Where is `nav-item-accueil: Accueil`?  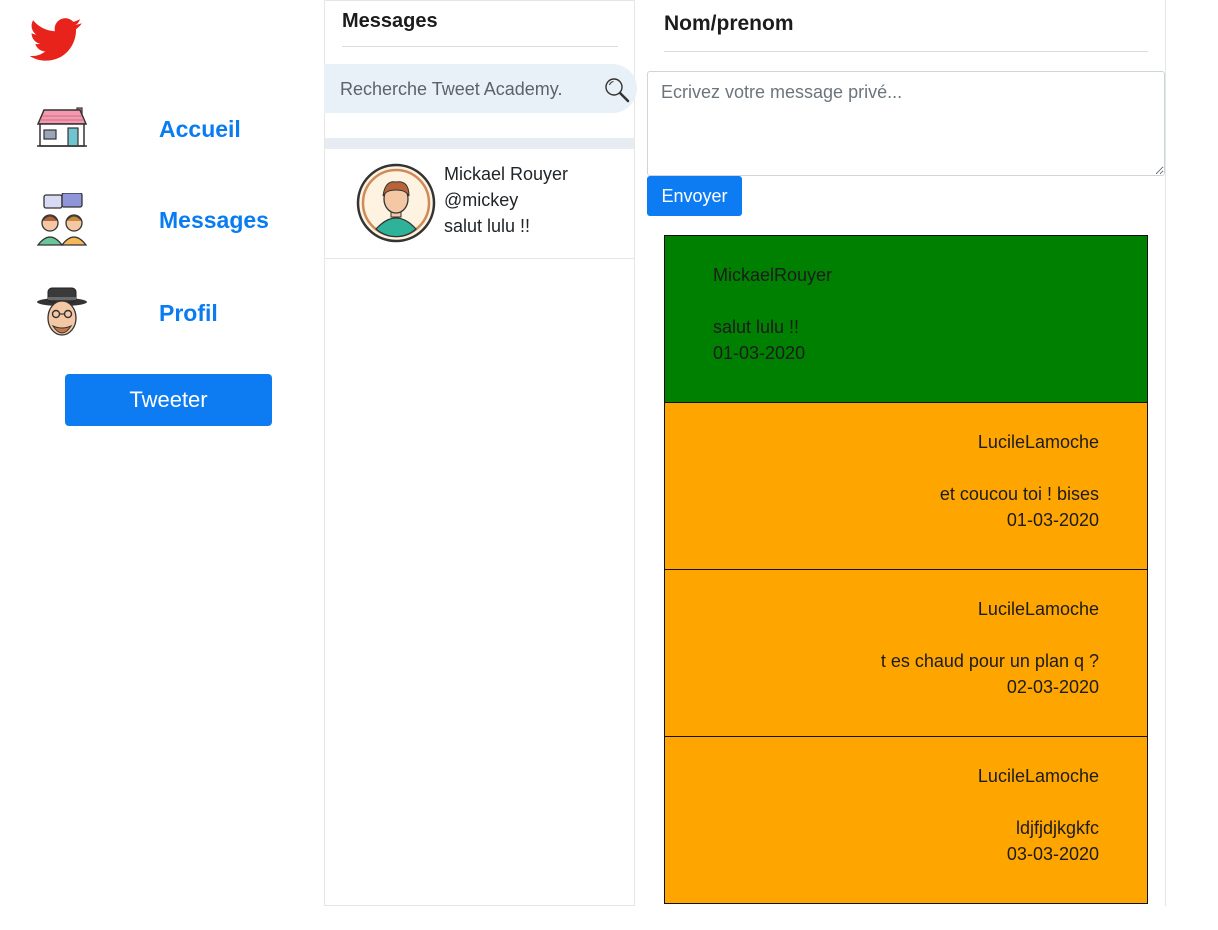 nav-item-accueil: Accueil is located at coordinates (169, 132).